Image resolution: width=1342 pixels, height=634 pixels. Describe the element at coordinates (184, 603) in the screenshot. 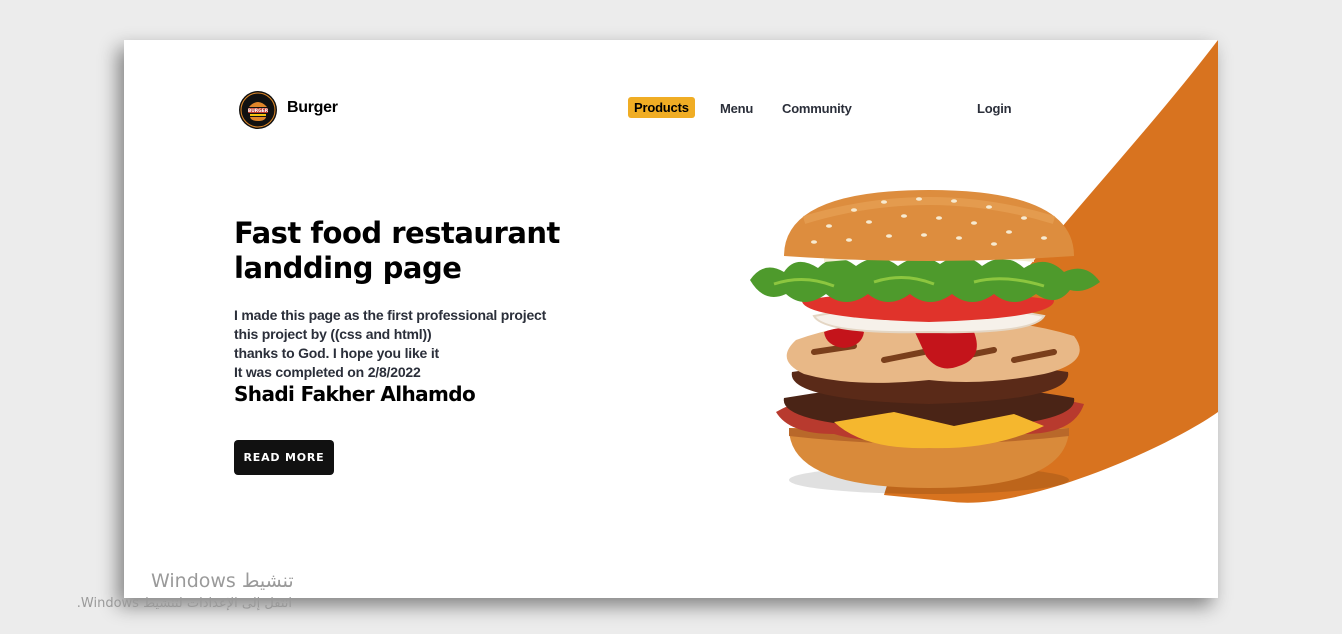

I see `windows-activation-subtitle: انتقل إلى الإعدادات لتنشيط Windows.` at that location.